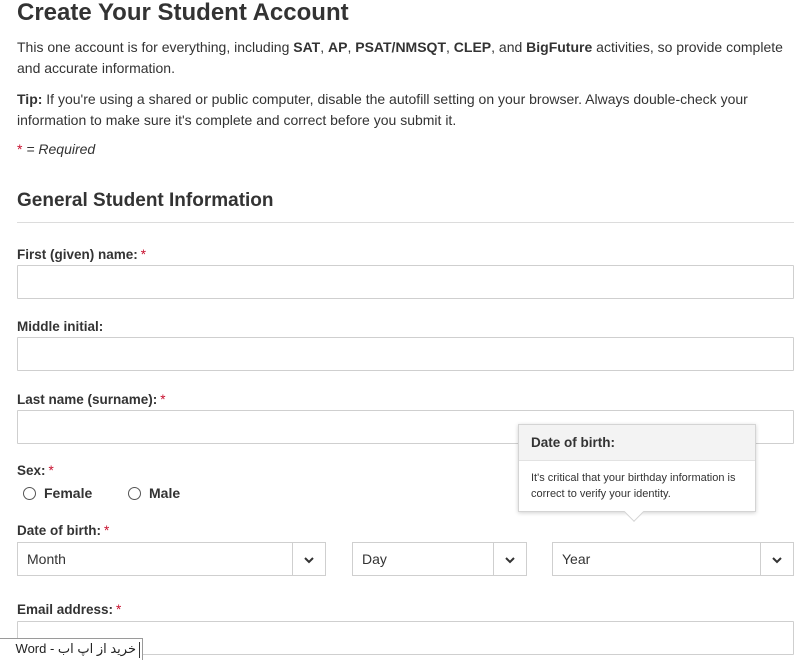 The height and width of the screenshot is (660, 800). What do you see at coordinates (35, 470) in the screenshot?
I see `sex-label: Sex: *` at bounding box center [35, 470].